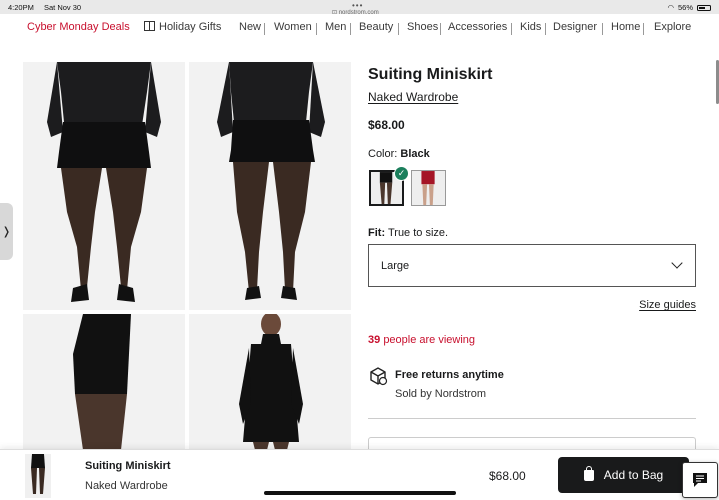 This screenshot has height=500, width=719. What do you see at coordinates (677, 263) in the screenshot?
I see `chevron-down-icon` at bounding box center [677, 263].